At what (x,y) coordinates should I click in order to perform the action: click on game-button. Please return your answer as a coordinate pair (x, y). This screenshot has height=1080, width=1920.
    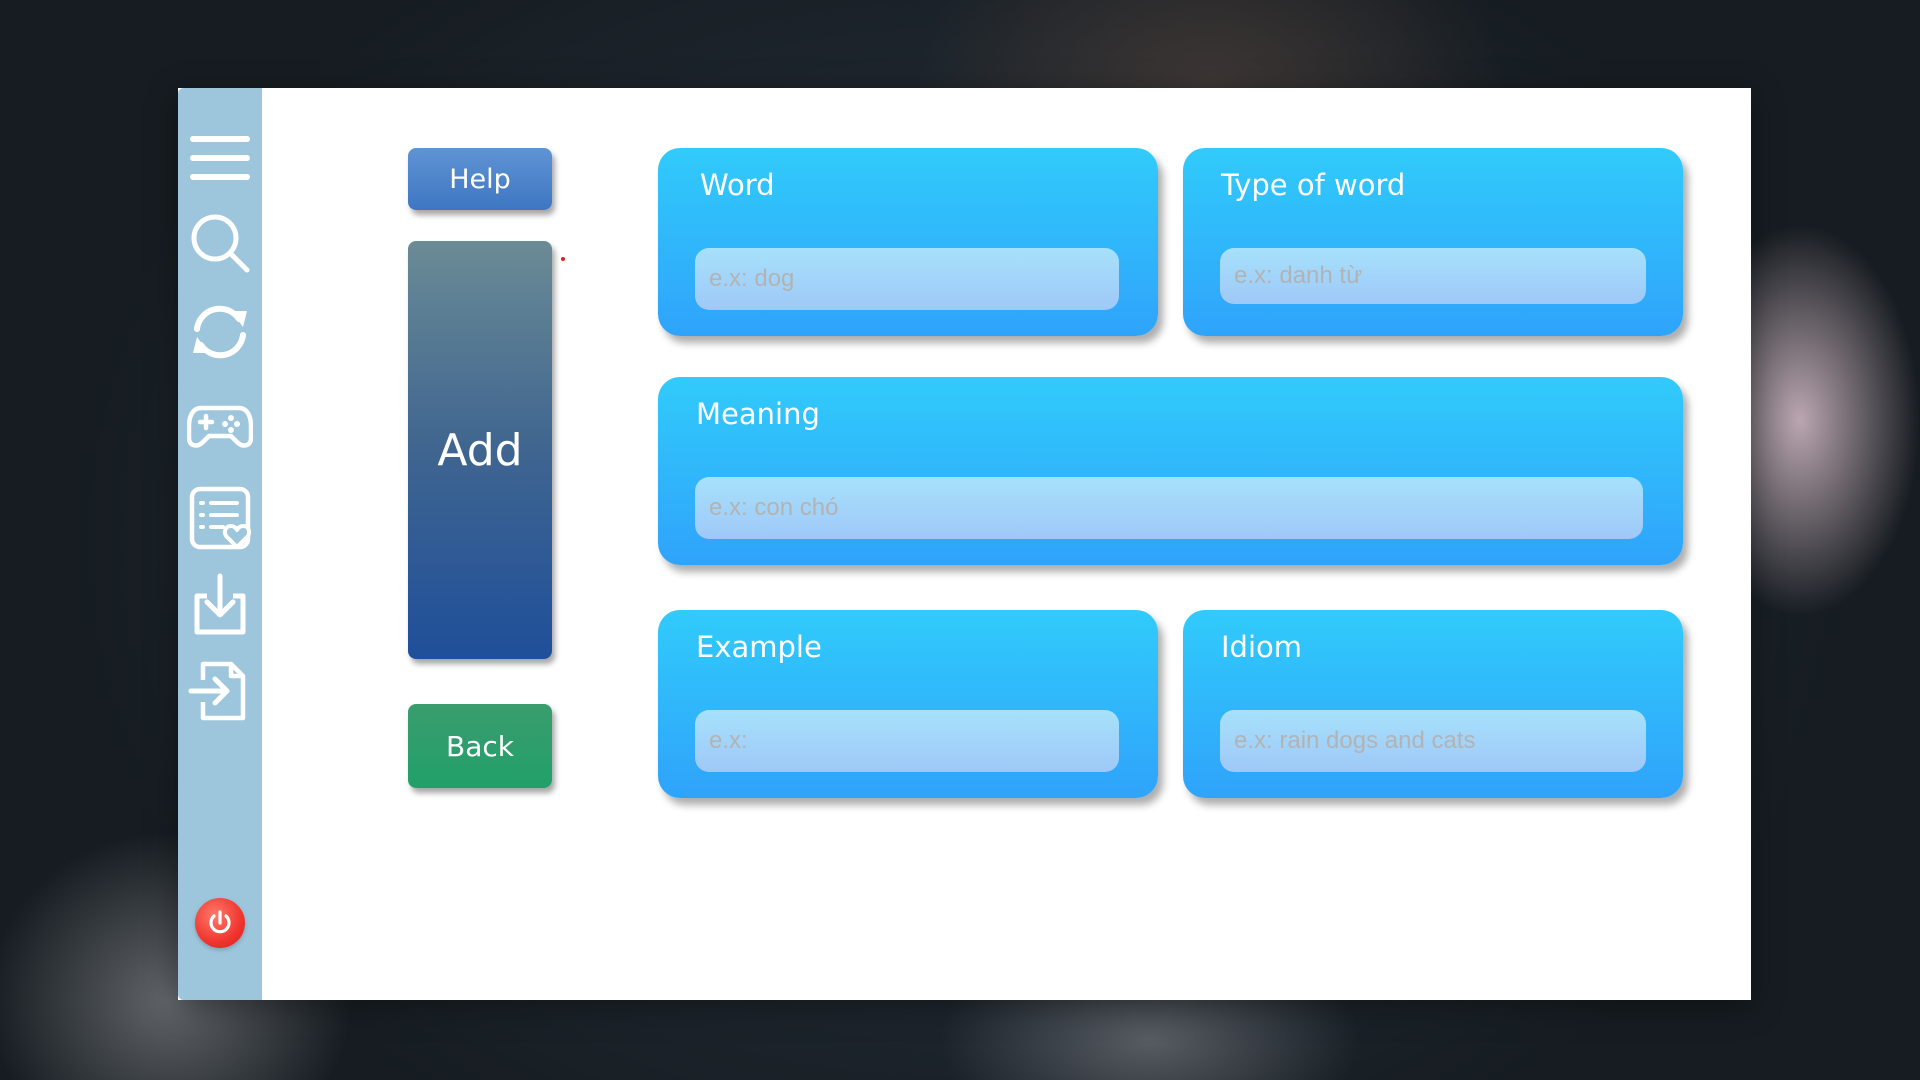
    Looking at the image, I should click on (220, 425).